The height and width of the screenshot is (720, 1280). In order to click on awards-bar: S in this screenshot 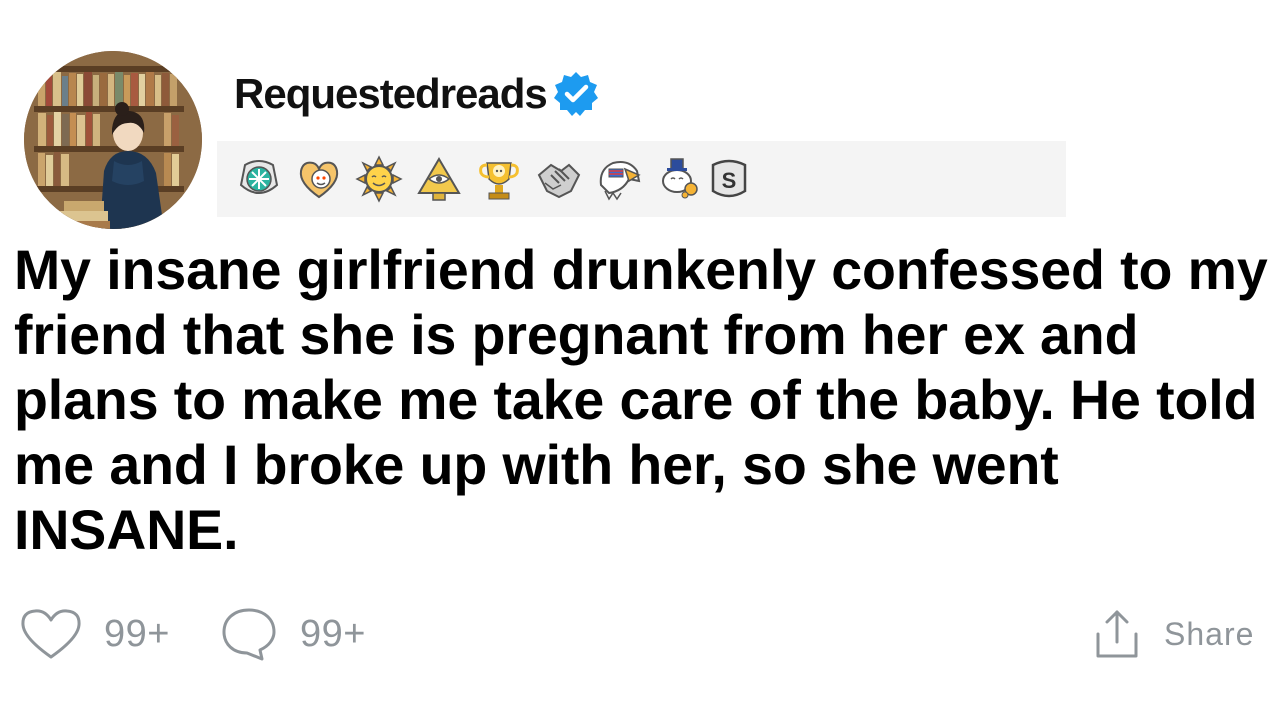, I will do `click(641, 179)`.